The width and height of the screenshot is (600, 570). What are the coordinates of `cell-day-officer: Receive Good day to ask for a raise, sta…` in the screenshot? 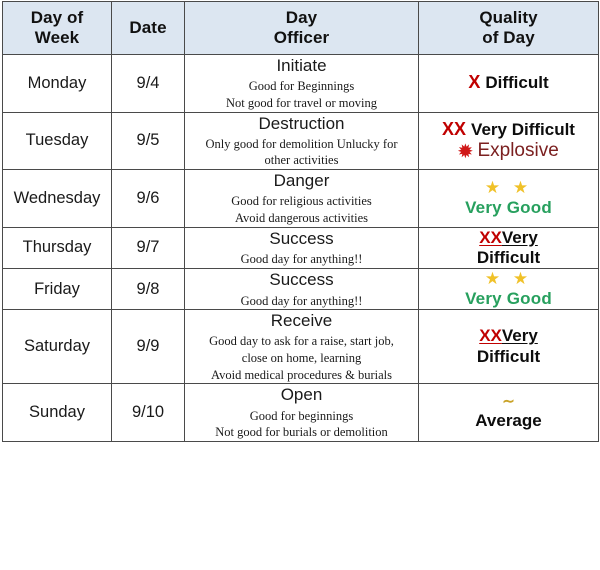 It's located at (301, 347).